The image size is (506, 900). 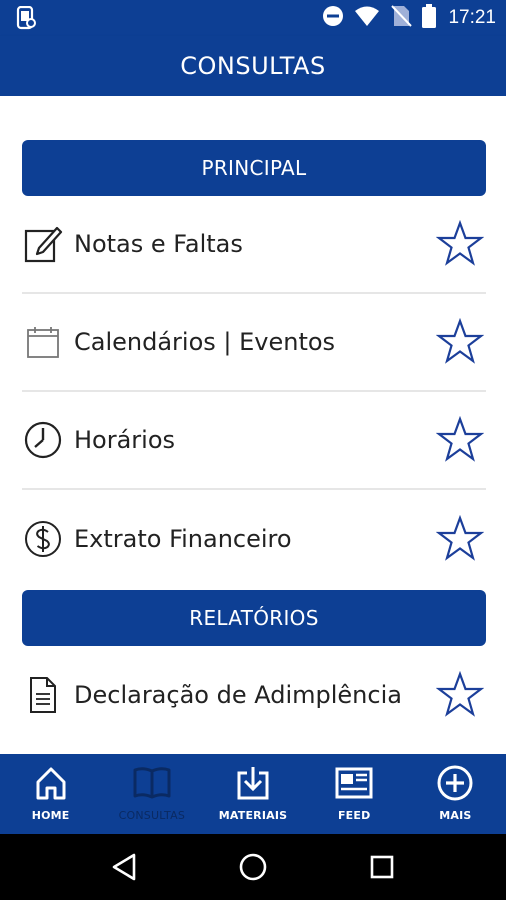 What do you see at coordinates (26, 19) in the screenshot?
I see `app-notification-icon` at bounding box center [26, 19].